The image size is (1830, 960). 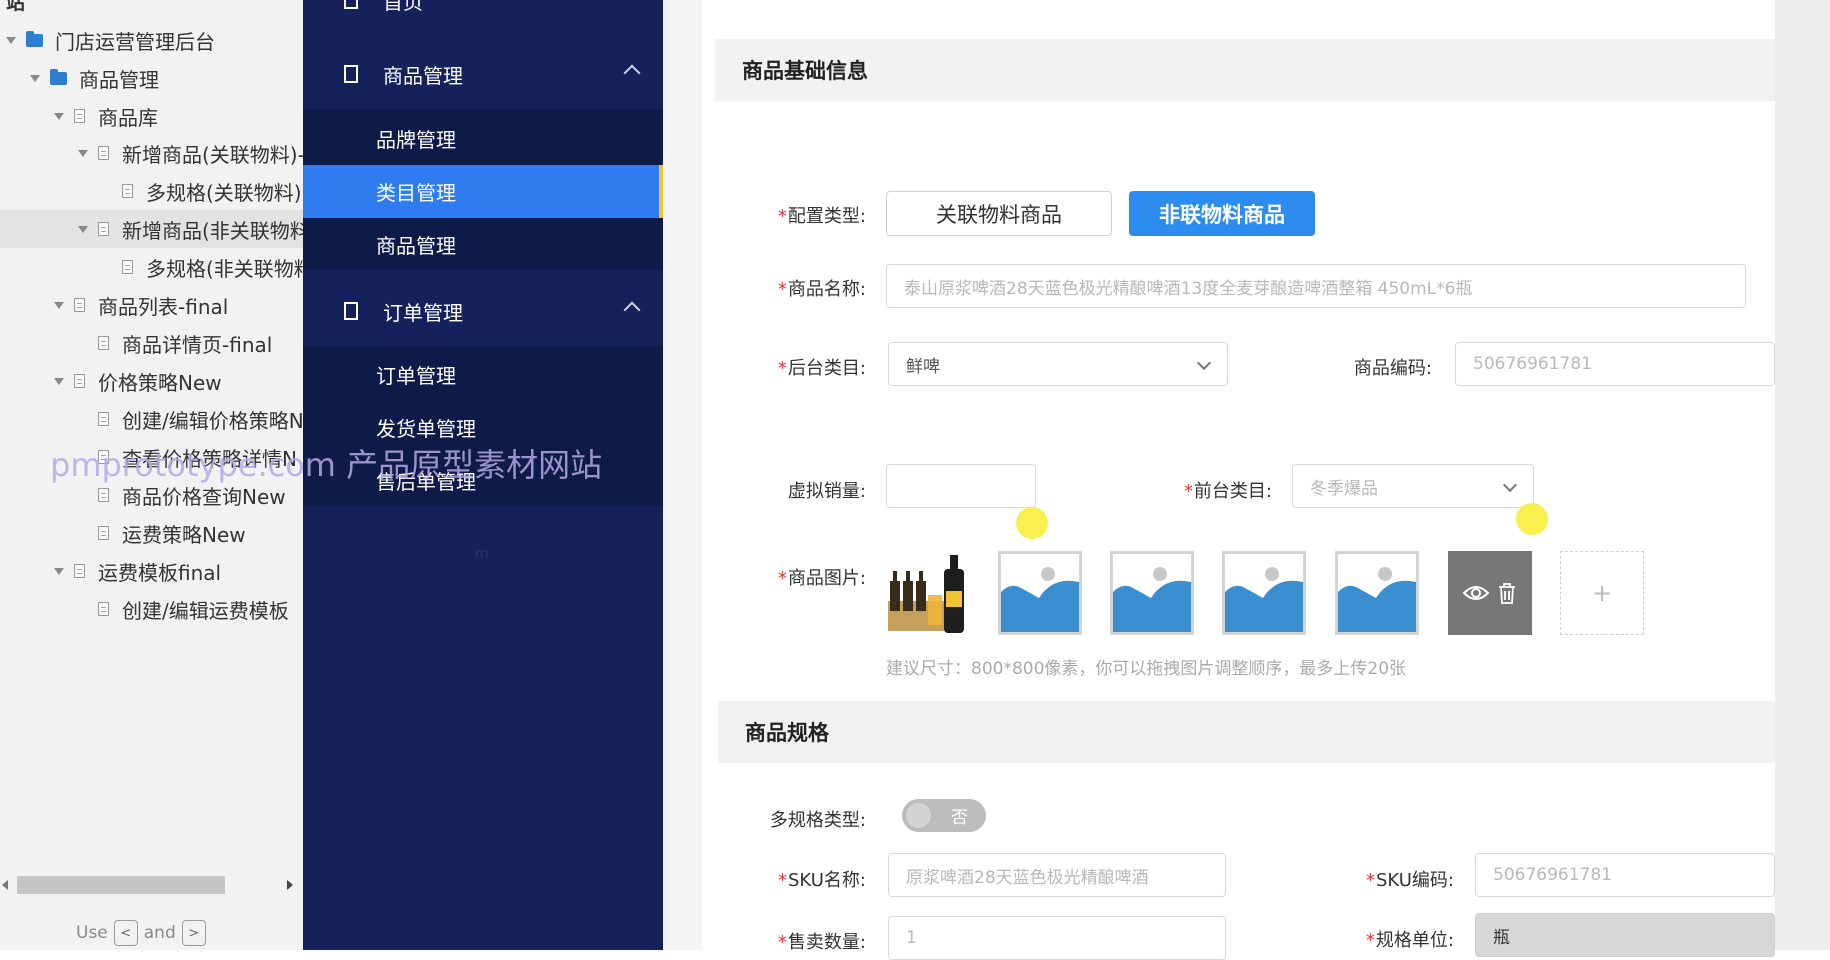 What do you see at coordinates (483, 191) in the screenshot?
I see `nav-item-category: 类目管理` at bounding box center [483, 191].